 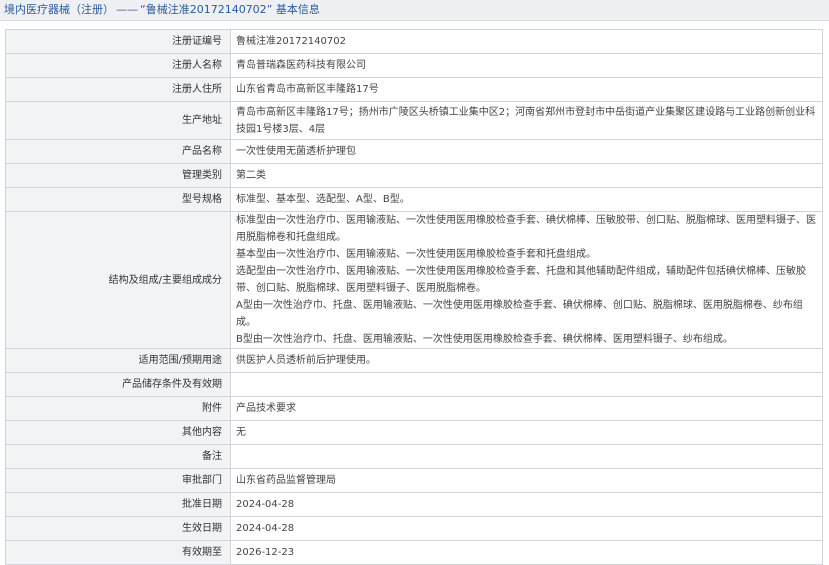 I want to click on table-row: 备注, so click(x=414, y=456).